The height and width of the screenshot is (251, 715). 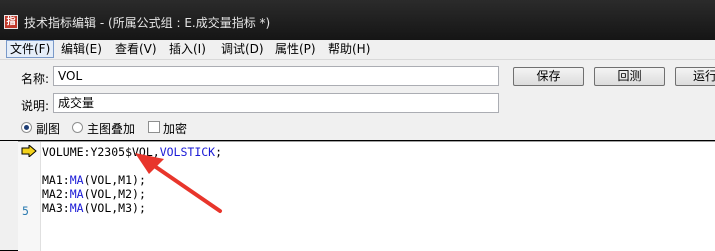 What do you see at coordinates (136, 49) in the screenshot?
I see `menu-view: 查看(V)` at bounding box center [136, 49].